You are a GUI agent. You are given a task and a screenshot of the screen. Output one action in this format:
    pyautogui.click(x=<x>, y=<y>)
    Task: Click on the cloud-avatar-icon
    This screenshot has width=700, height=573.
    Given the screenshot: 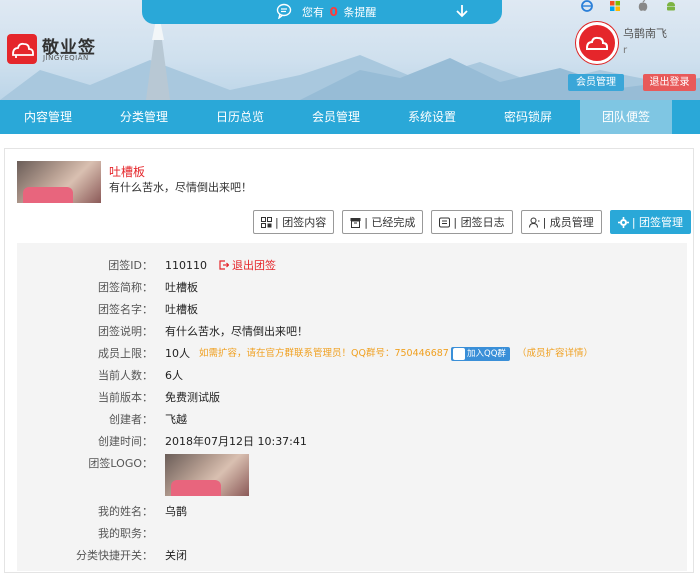 What is the action you would take?
    pyautogui.click(x=597, y=43)
    